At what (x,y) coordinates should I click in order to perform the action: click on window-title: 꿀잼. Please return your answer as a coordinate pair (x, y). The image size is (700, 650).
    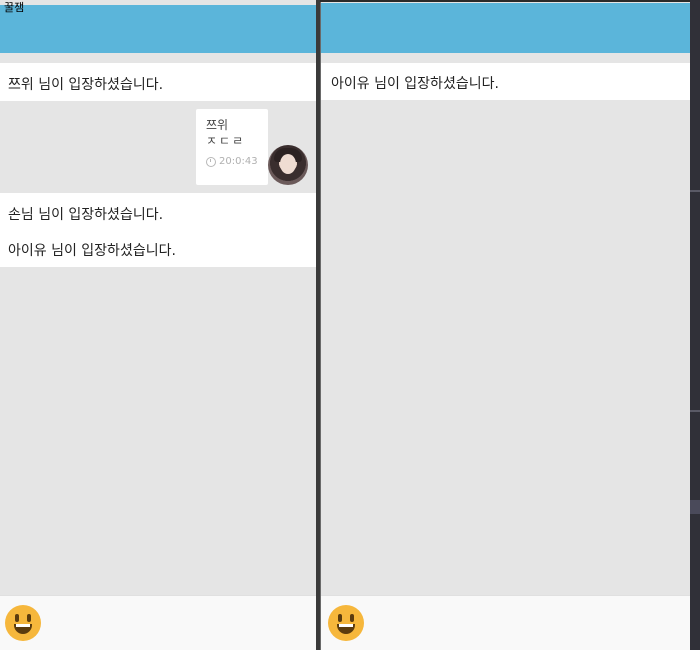
    Looking at the image, I should click on (14, 7).